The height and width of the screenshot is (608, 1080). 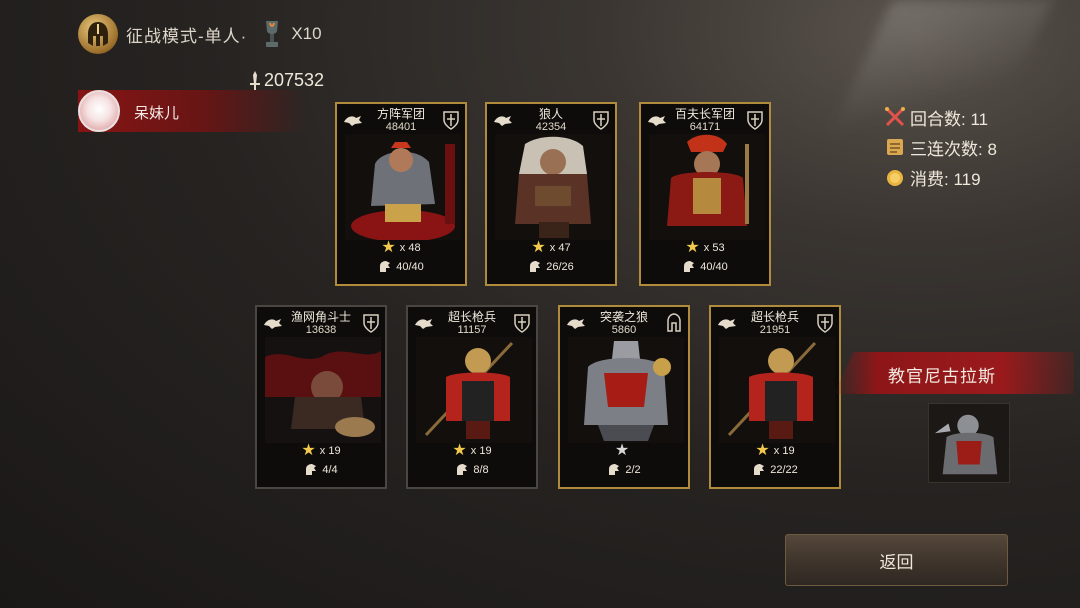 I want to click on sword-power-icon, so click(x=255, y=80).